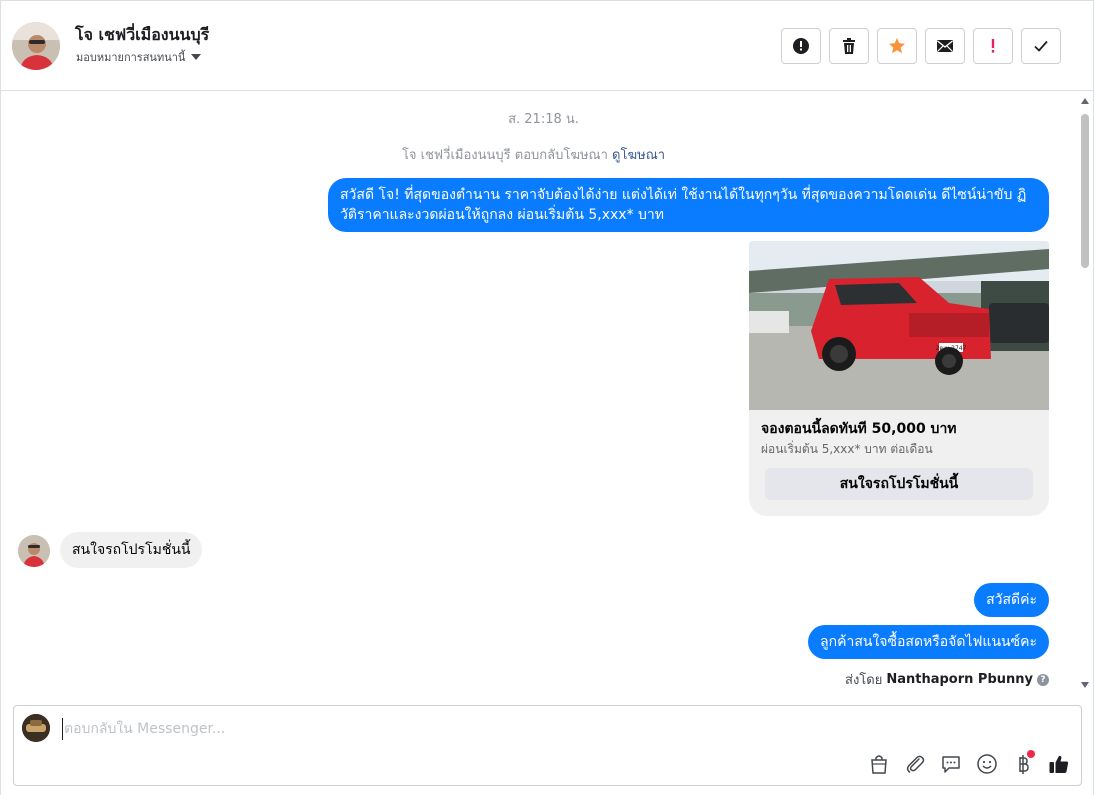 The height and width of the screenshot is (795, 1094). I want to click on ad-card-subtitle: ผ่อนเริ่มต้น 5,xxx* บาท ต่อเดือน, so click(847, 449).